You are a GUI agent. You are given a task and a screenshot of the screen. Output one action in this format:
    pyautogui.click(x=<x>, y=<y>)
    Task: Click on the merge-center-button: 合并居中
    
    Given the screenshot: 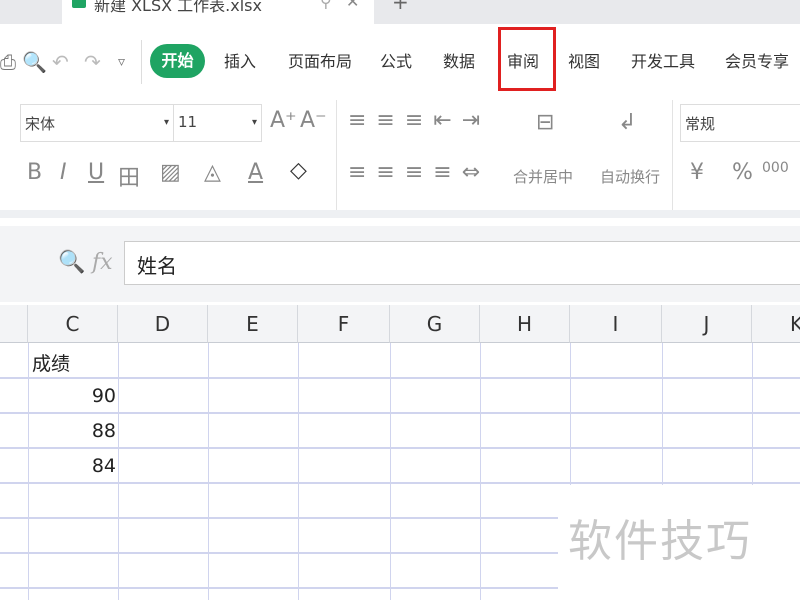 What is the action you would take?
    pyautogui.click(x=543, y=176)
    